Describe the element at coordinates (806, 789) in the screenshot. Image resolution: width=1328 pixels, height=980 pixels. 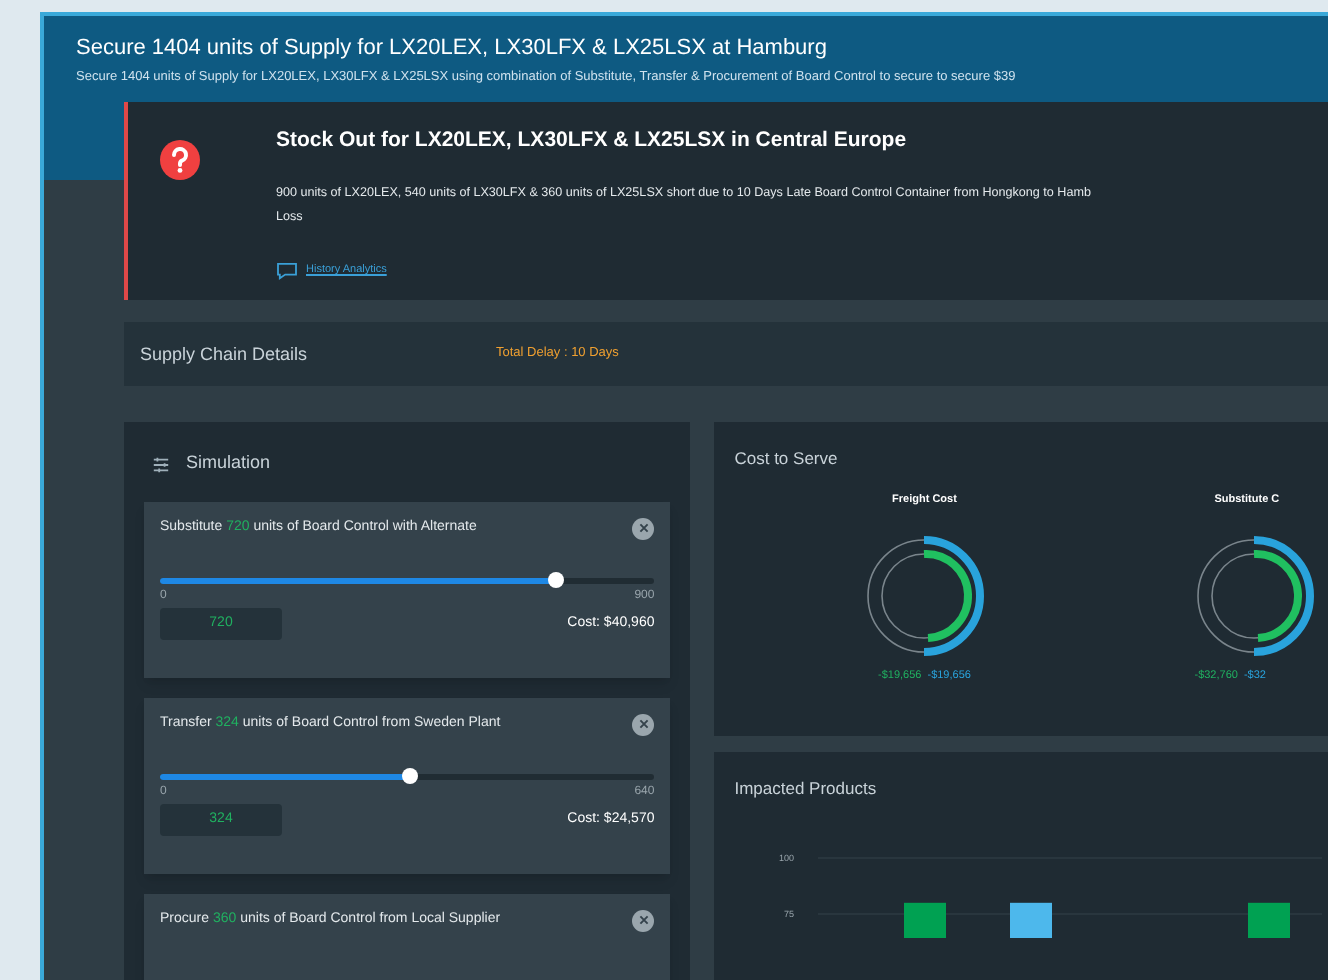
I see `panel-title: Impacted Products` at that location.